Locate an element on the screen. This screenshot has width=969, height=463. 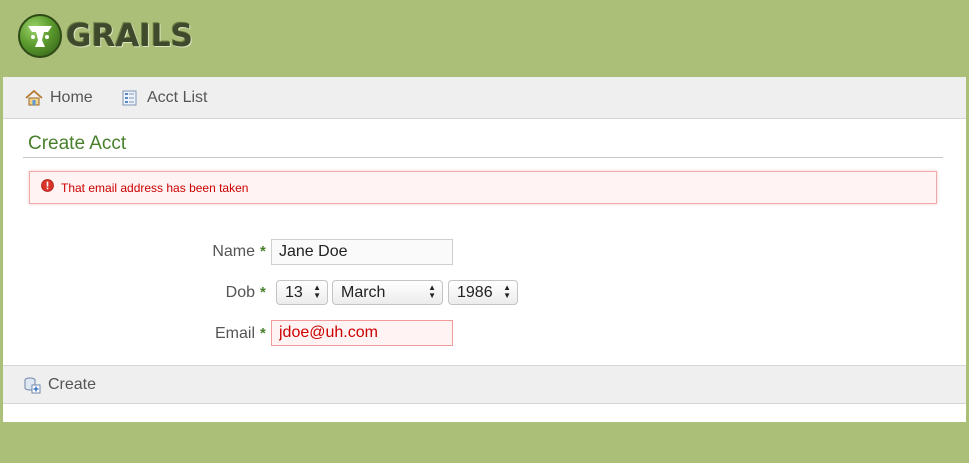
dob-required-marker: * is located at coordinates (263, 292).